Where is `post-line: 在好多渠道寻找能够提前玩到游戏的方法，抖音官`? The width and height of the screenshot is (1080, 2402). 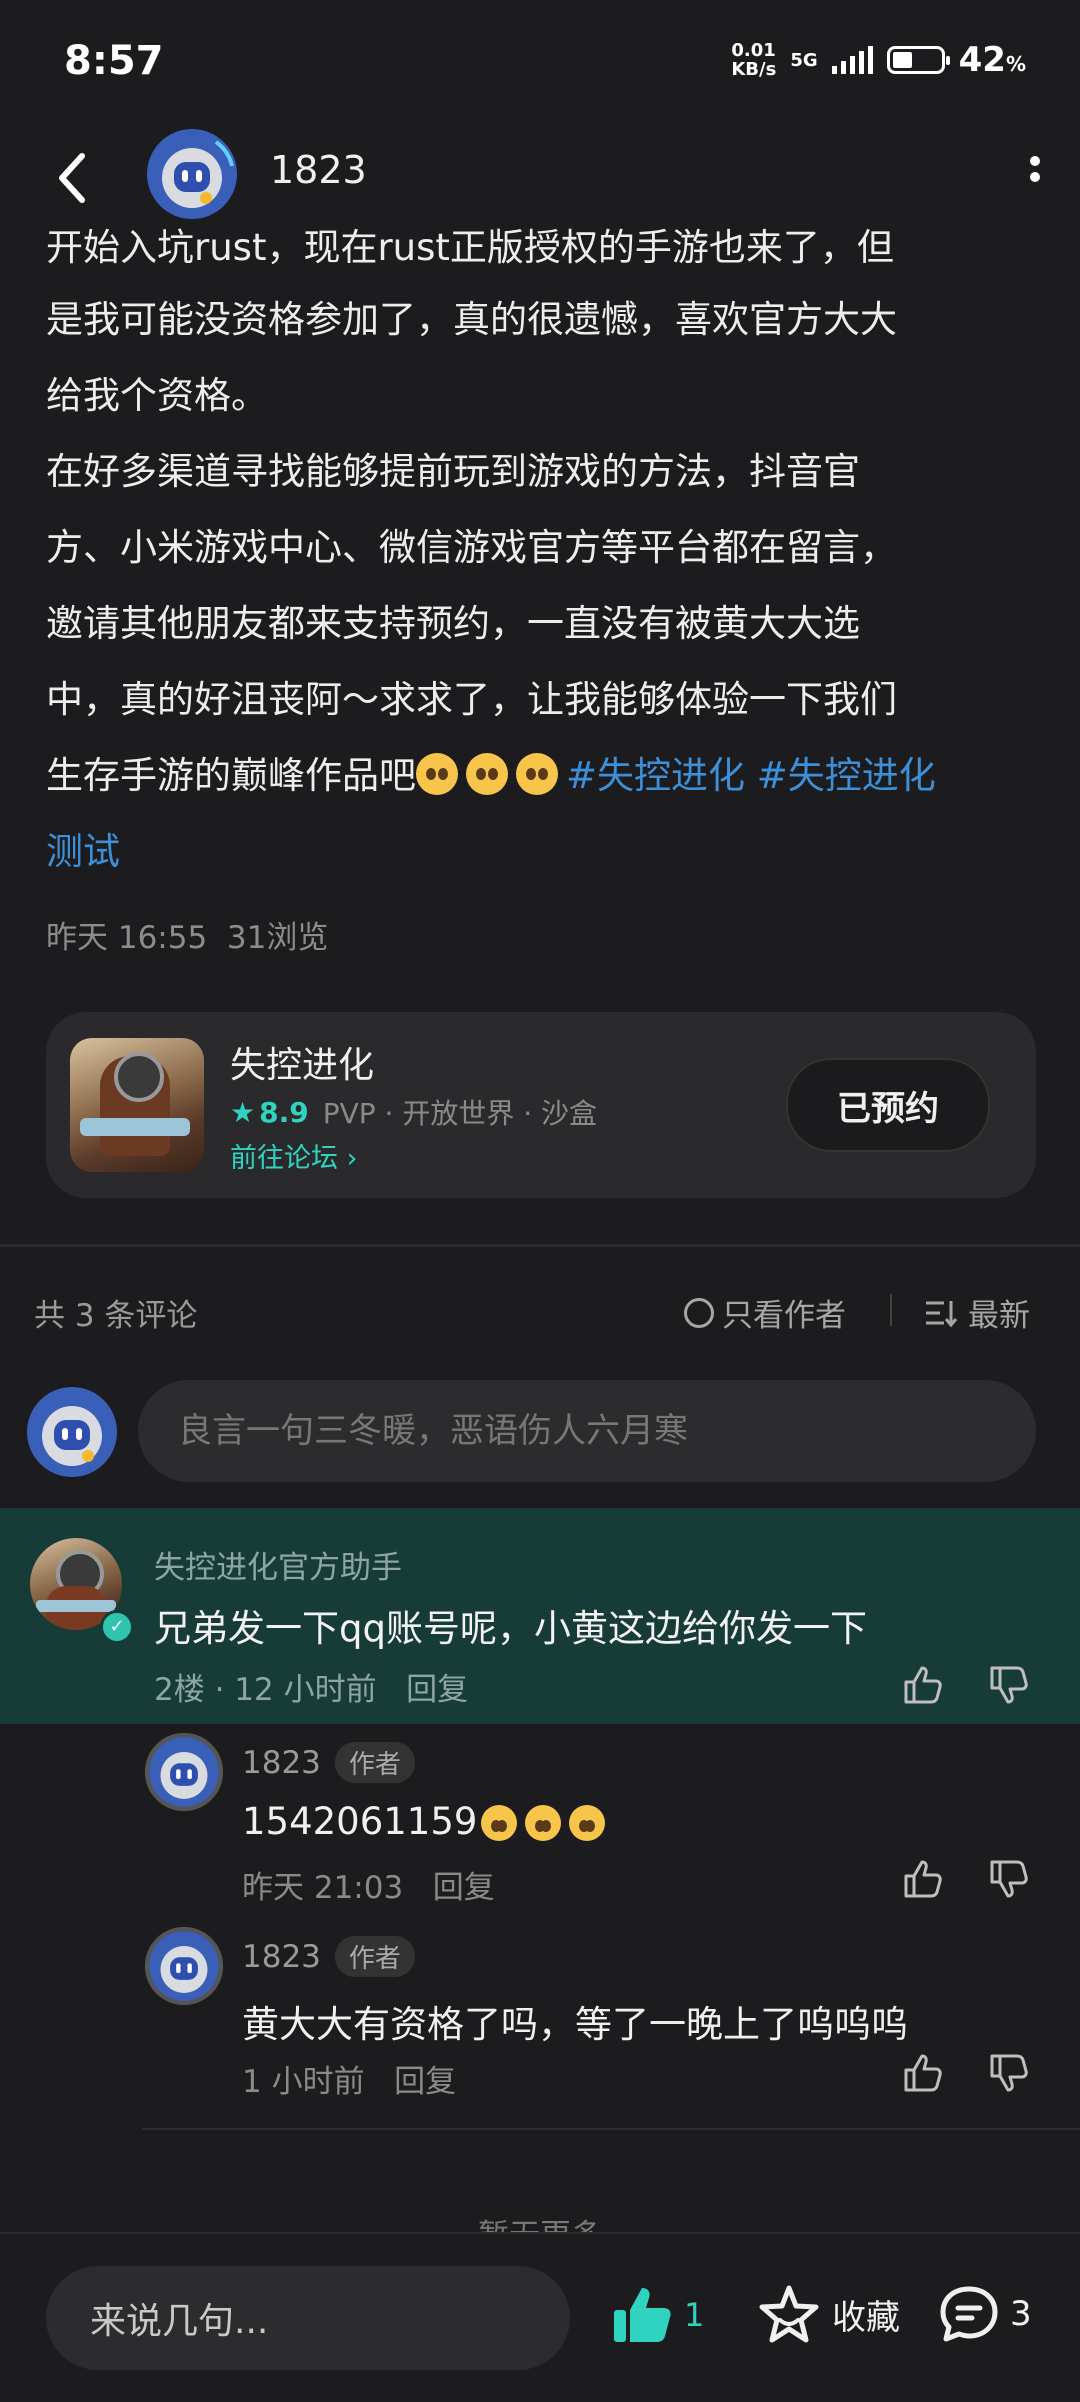 post-line: 在好多渠道寻找能够提前玩到游戏的方法，抖音官 is located at coordinates (453, 471).